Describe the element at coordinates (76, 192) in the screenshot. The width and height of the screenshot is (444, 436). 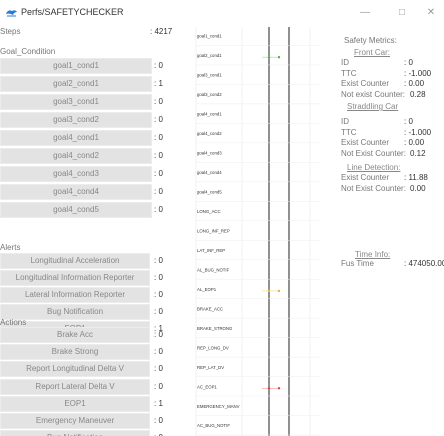
I see `goal-button: goal4_cond4` at that location.